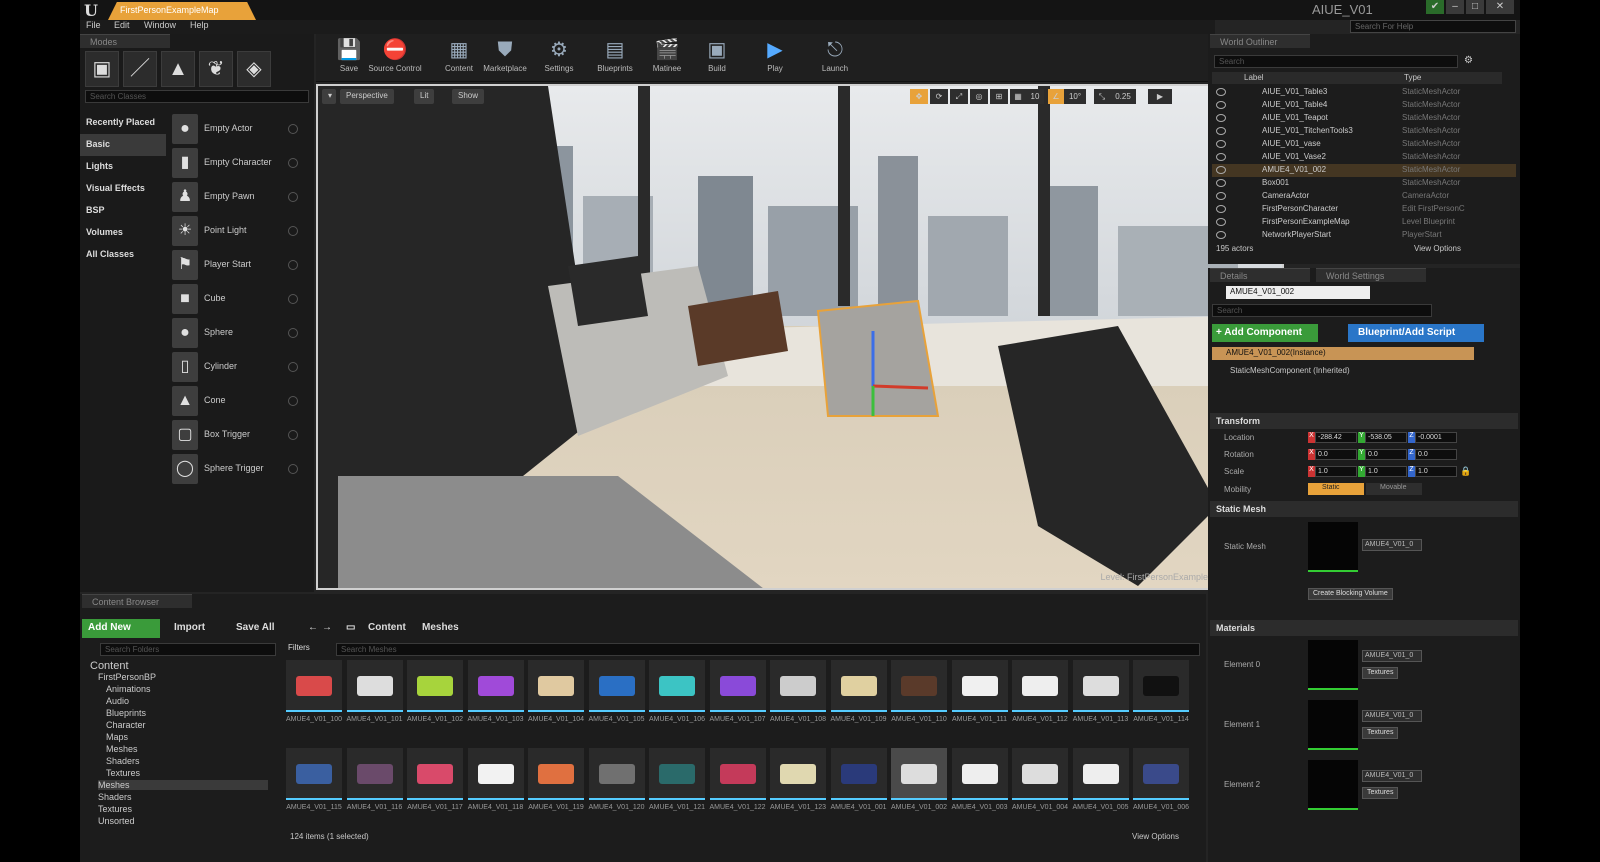 This screenshot has height=862, width=1600. I want to click on asset-tile: AMUE4_V01_117, so click(435, 785).